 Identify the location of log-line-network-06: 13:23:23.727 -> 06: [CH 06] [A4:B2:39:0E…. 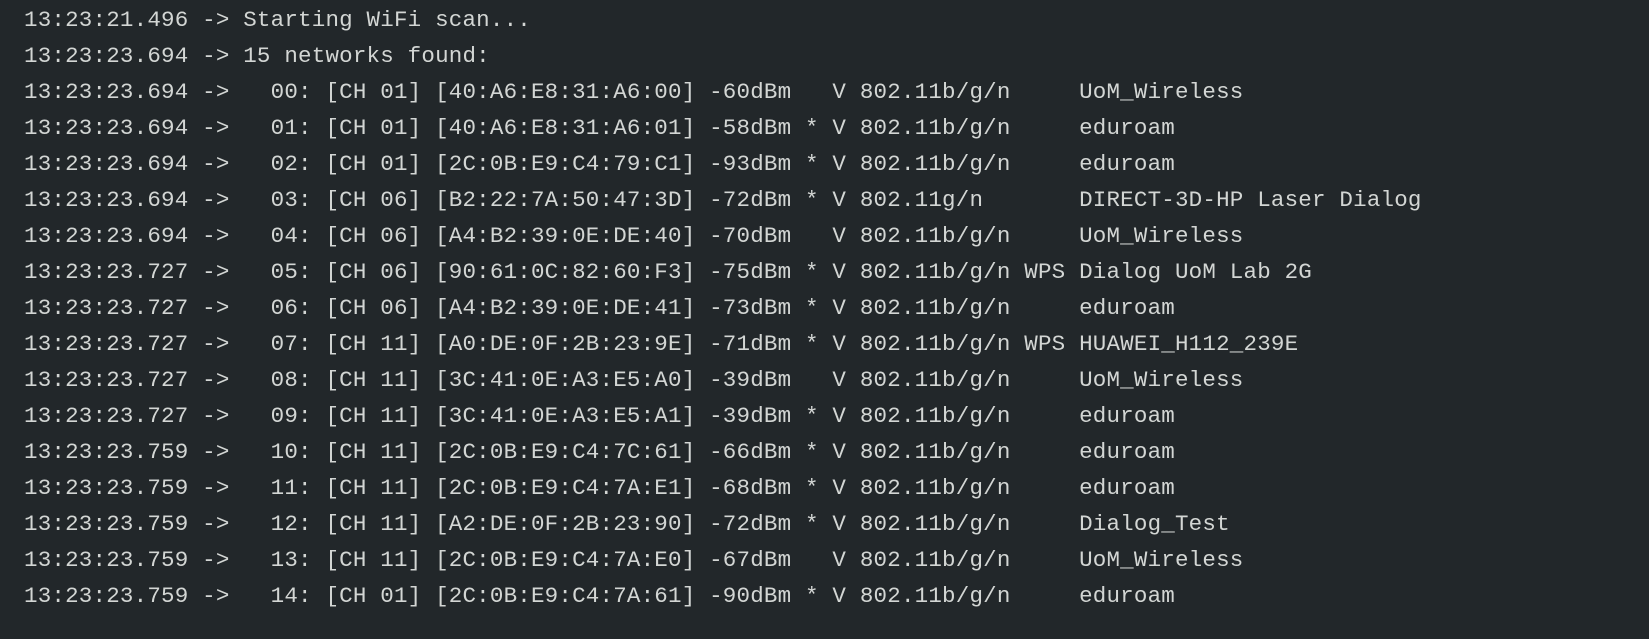
(599, 308).